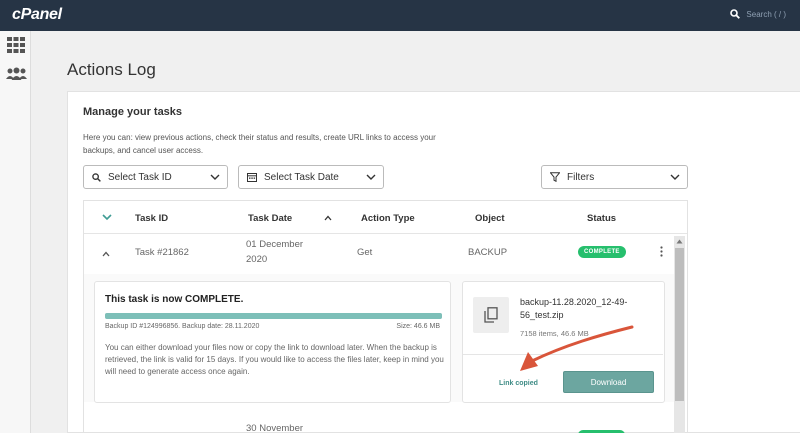  Describe the element at coordinates (490, 218) in the screenshot. I see `header-object: Object` at that location.